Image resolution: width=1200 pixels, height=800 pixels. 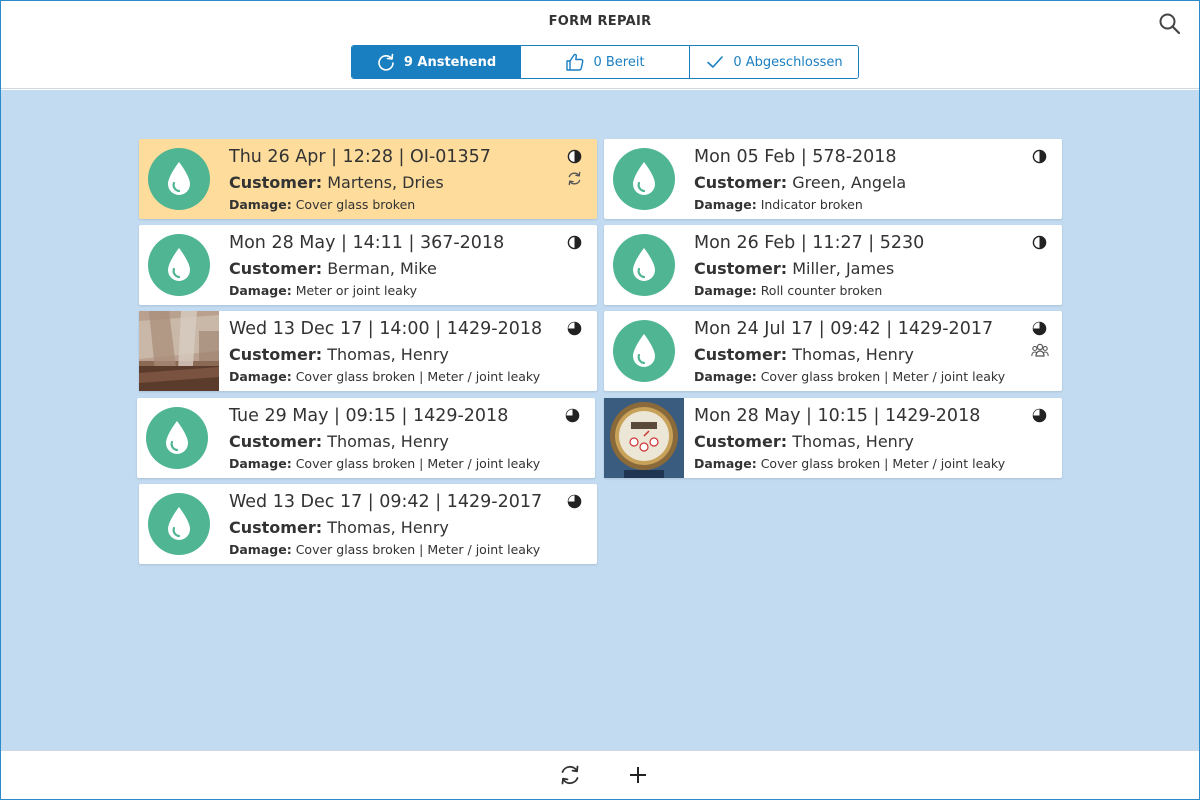 I want to click on card-damage: Damage: Roll counter broken, so click(x=788, y=290).